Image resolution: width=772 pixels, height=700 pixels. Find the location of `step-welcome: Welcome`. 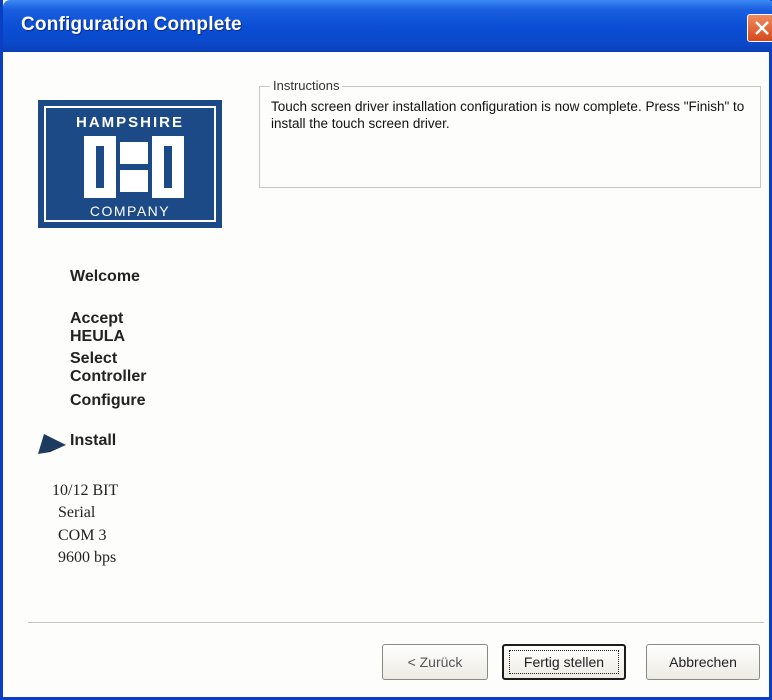

step-welcome: Welcome is located at coordinates (105, 276).